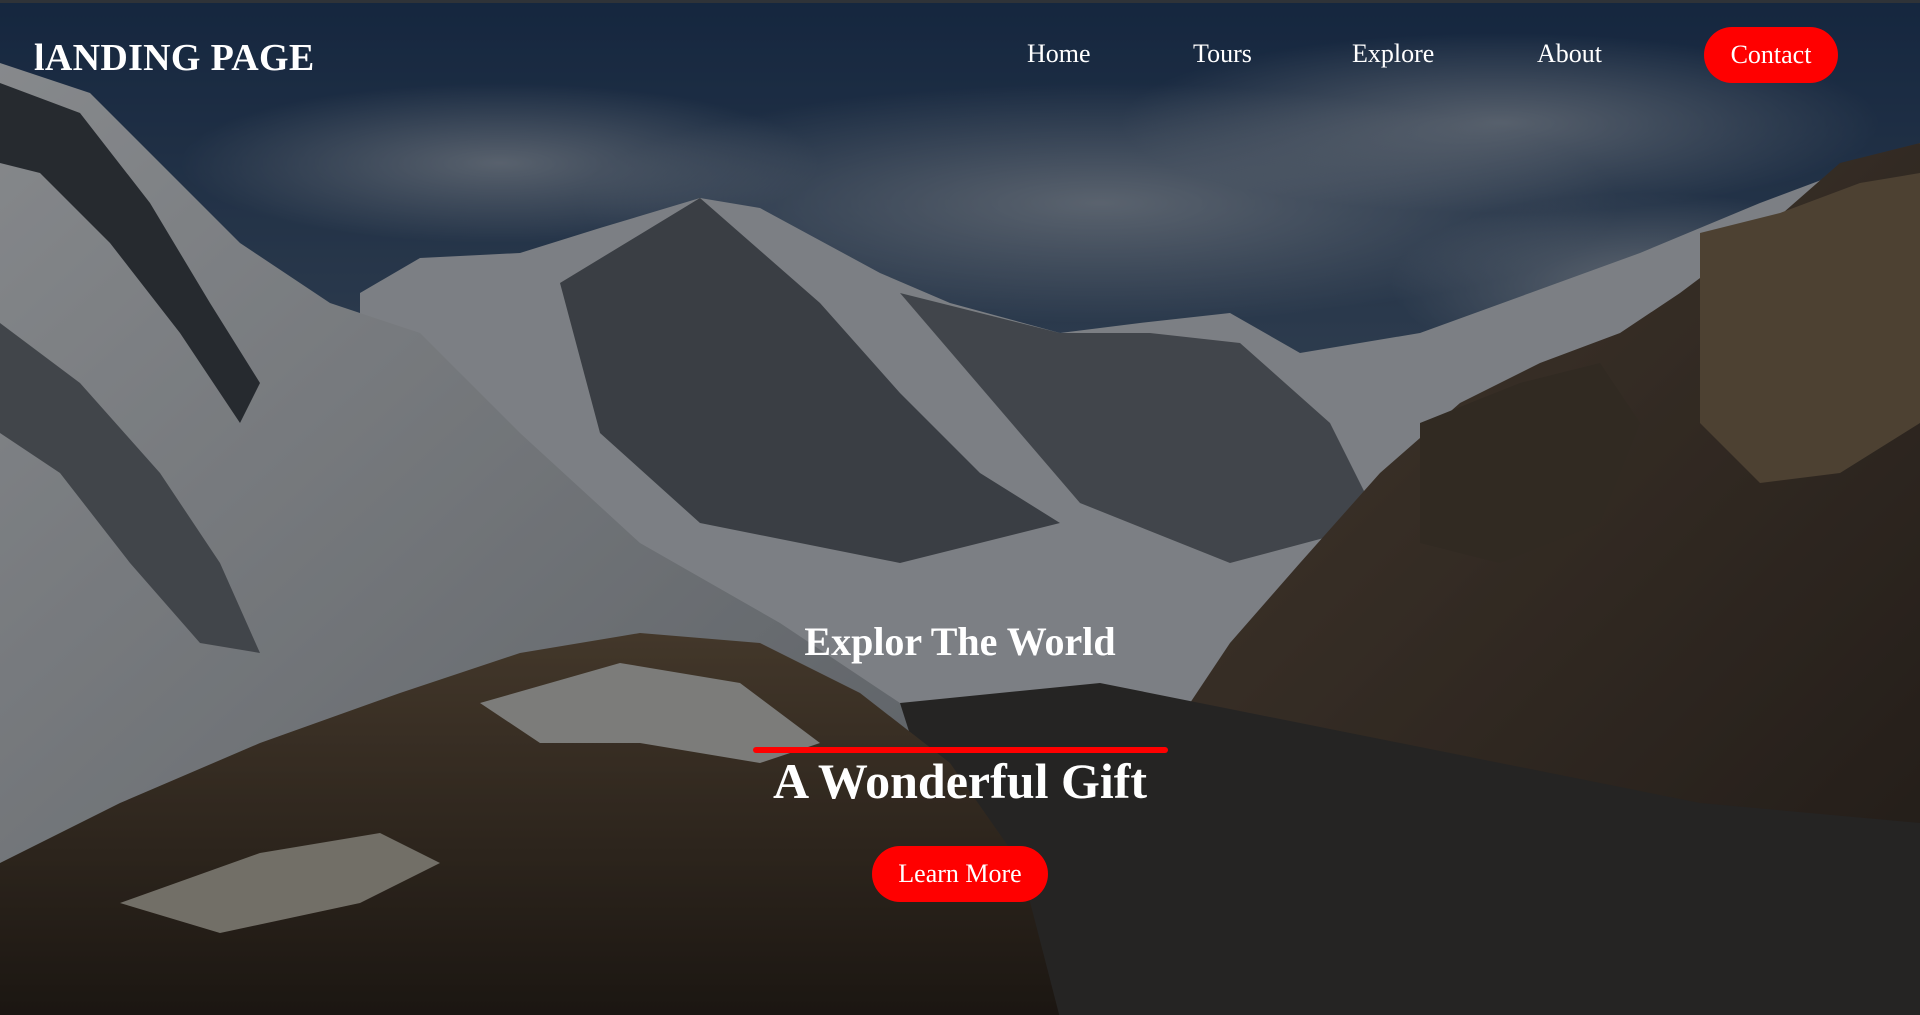 The width and height of the screenshot is (1920, 1015). Describe the element at coordinates (960, 781) in the screenshot. I see `hero-title: A Wonderful Gift` at that location.